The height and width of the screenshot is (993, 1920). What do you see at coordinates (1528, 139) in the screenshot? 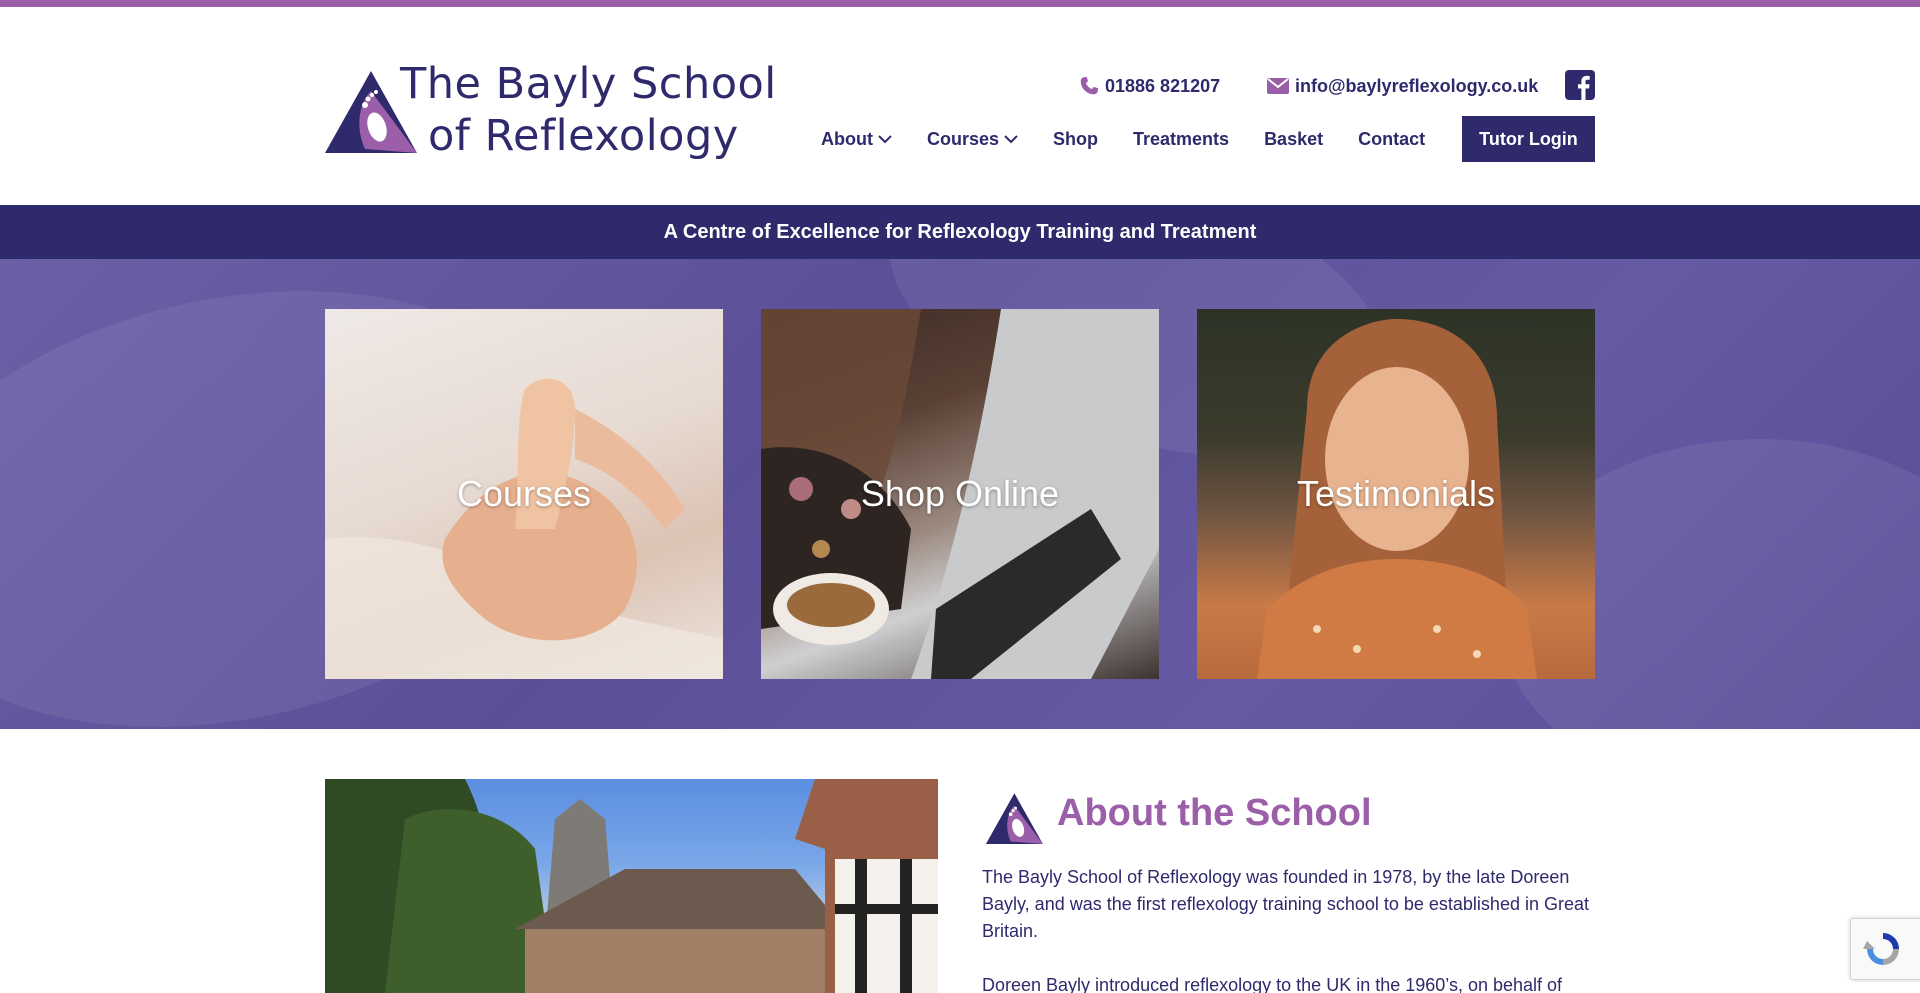
I see `tutor-login-button: Tutor Login` at bounding box center [1528, 139].